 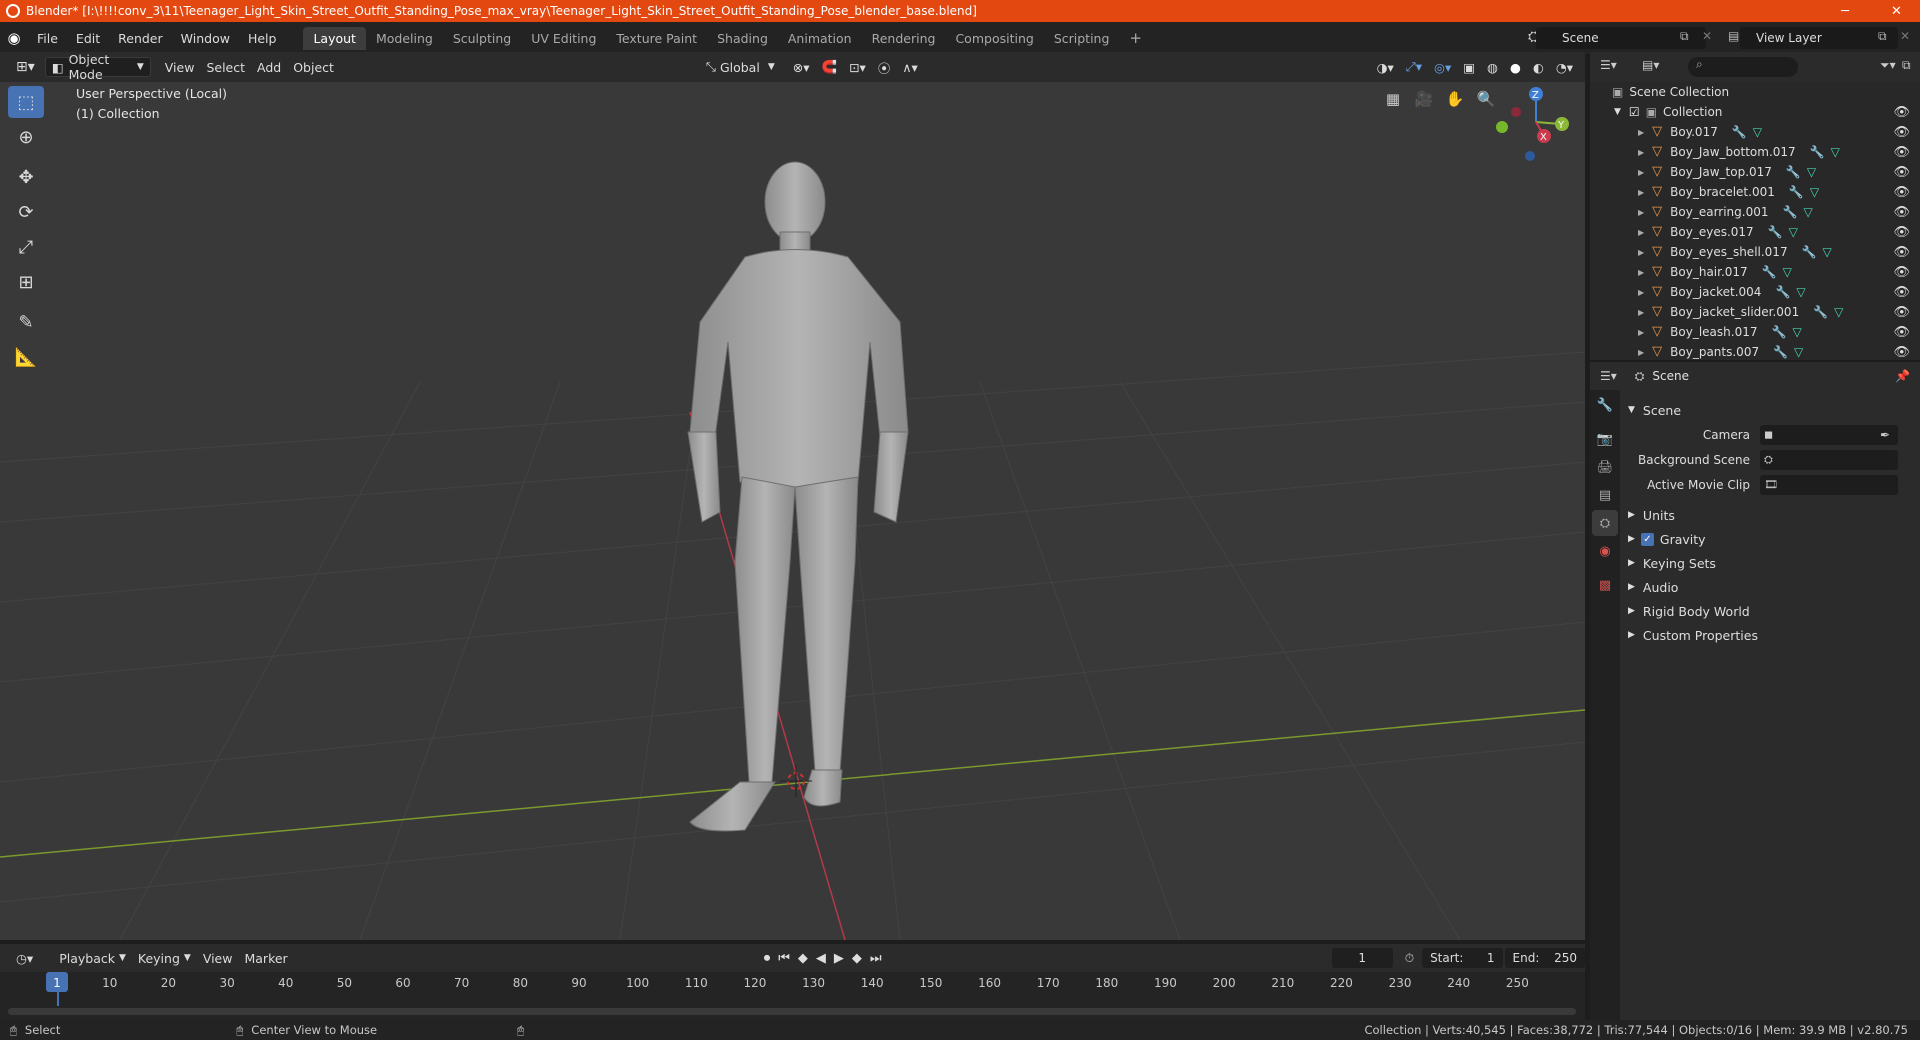 I want to click on tab-sculpting: Sculpting, so click(x=482, y=38).